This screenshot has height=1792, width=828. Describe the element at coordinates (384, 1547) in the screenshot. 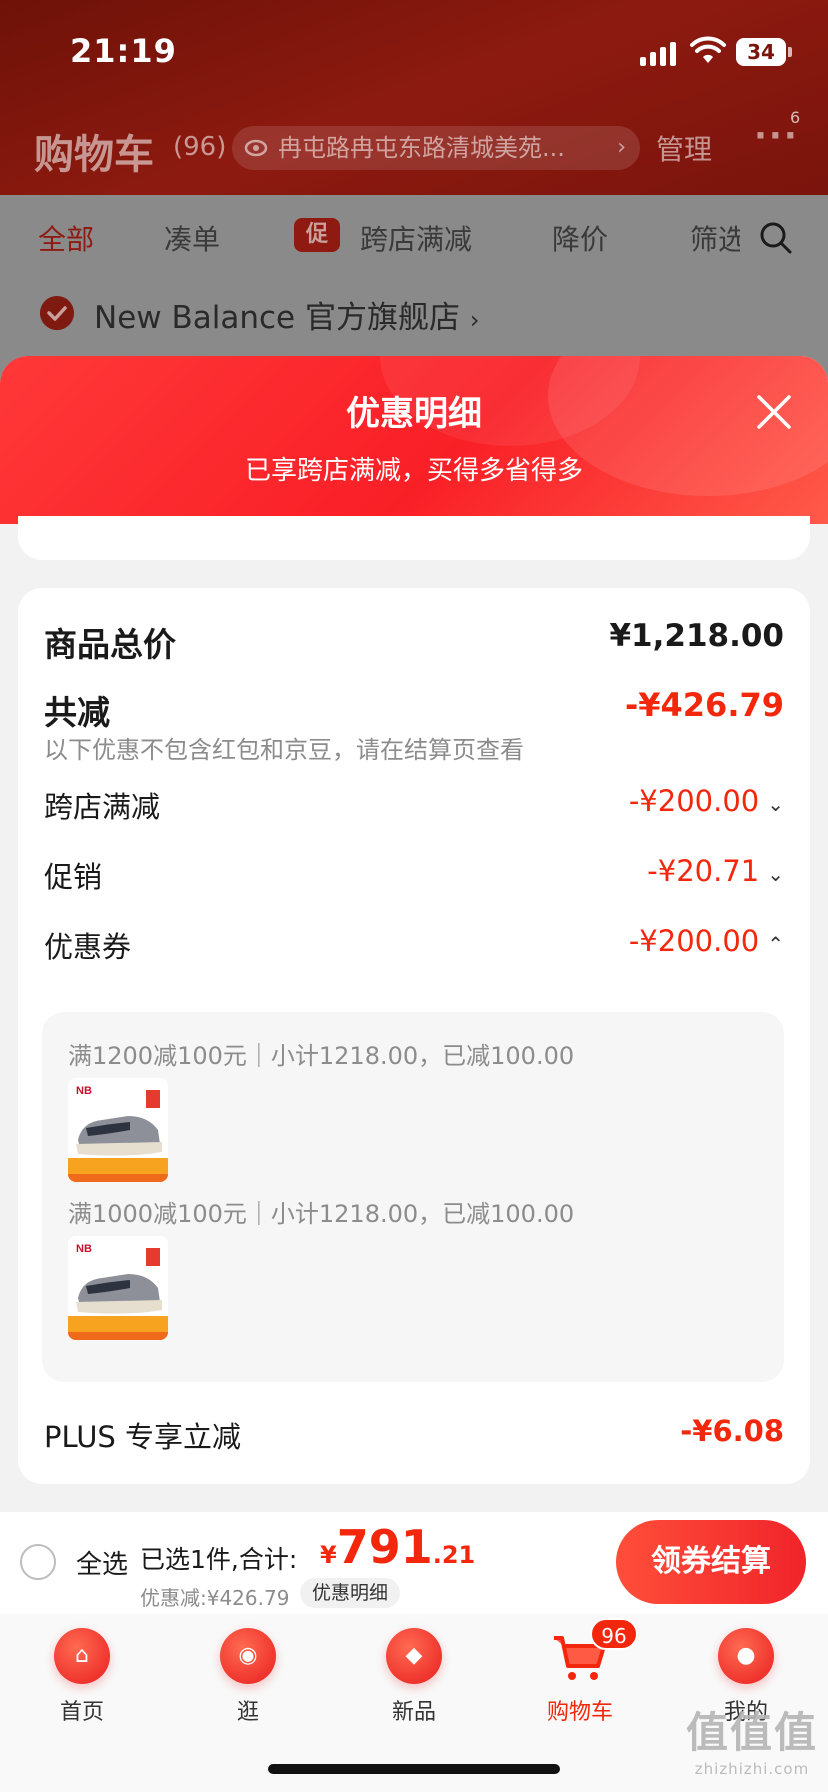

I see `total-main: 791` at that location.